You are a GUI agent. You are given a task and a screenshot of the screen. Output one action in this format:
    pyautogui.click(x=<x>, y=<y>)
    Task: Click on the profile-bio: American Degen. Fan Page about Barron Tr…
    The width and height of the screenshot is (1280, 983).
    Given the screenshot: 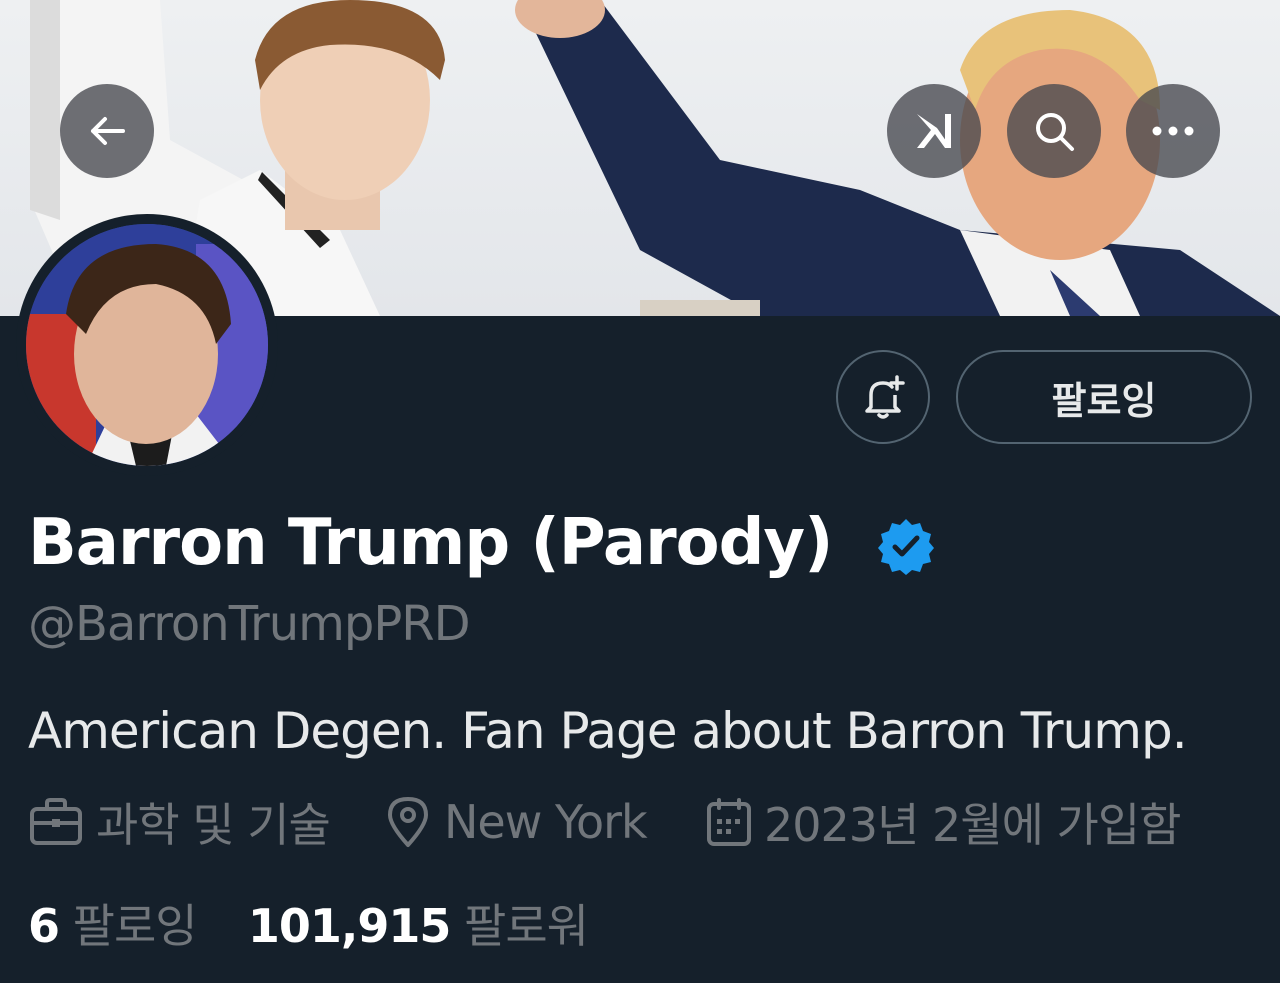 What is the action you would take?
    pyautogui.click(x=608, y=731)
    